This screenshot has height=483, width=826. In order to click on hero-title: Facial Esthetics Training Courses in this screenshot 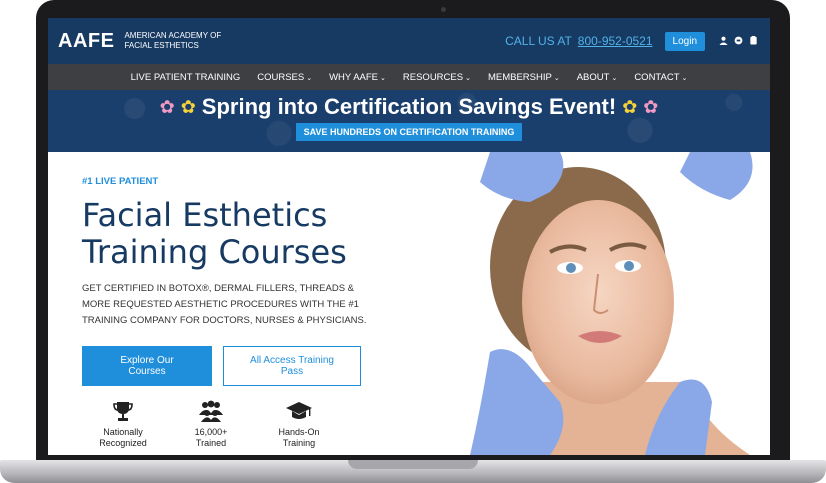, I will do `click(272, 234)`.